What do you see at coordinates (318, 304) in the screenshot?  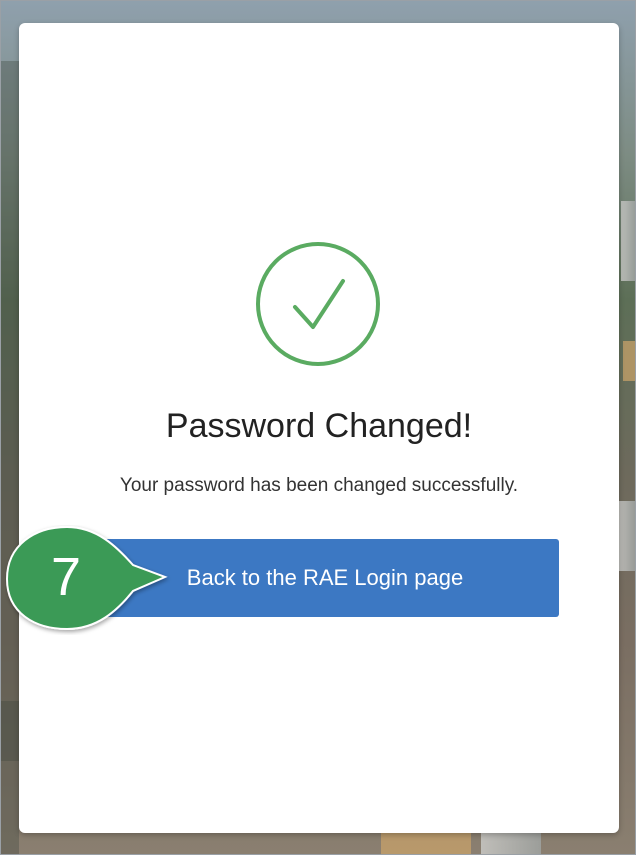 I see `check-circle-icon` at bounding box center [318, 304].